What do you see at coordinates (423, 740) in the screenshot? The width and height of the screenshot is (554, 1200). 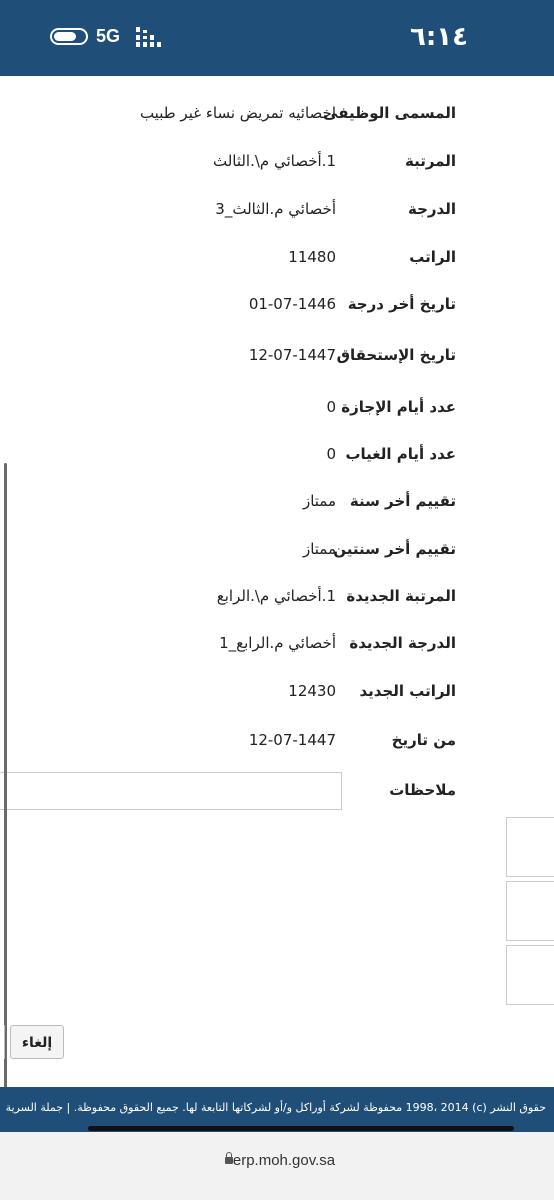 I see `field-label: من تاريخ` at bounding box center [423, 740].